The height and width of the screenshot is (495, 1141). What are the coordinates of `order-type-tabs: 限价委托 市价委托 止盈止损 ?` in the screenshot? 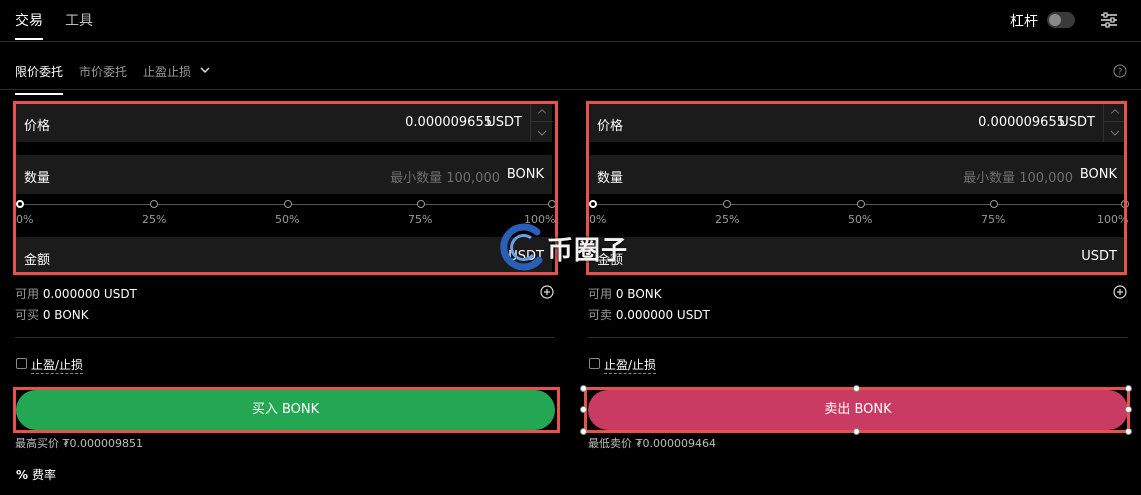 It's located at (570, 68).